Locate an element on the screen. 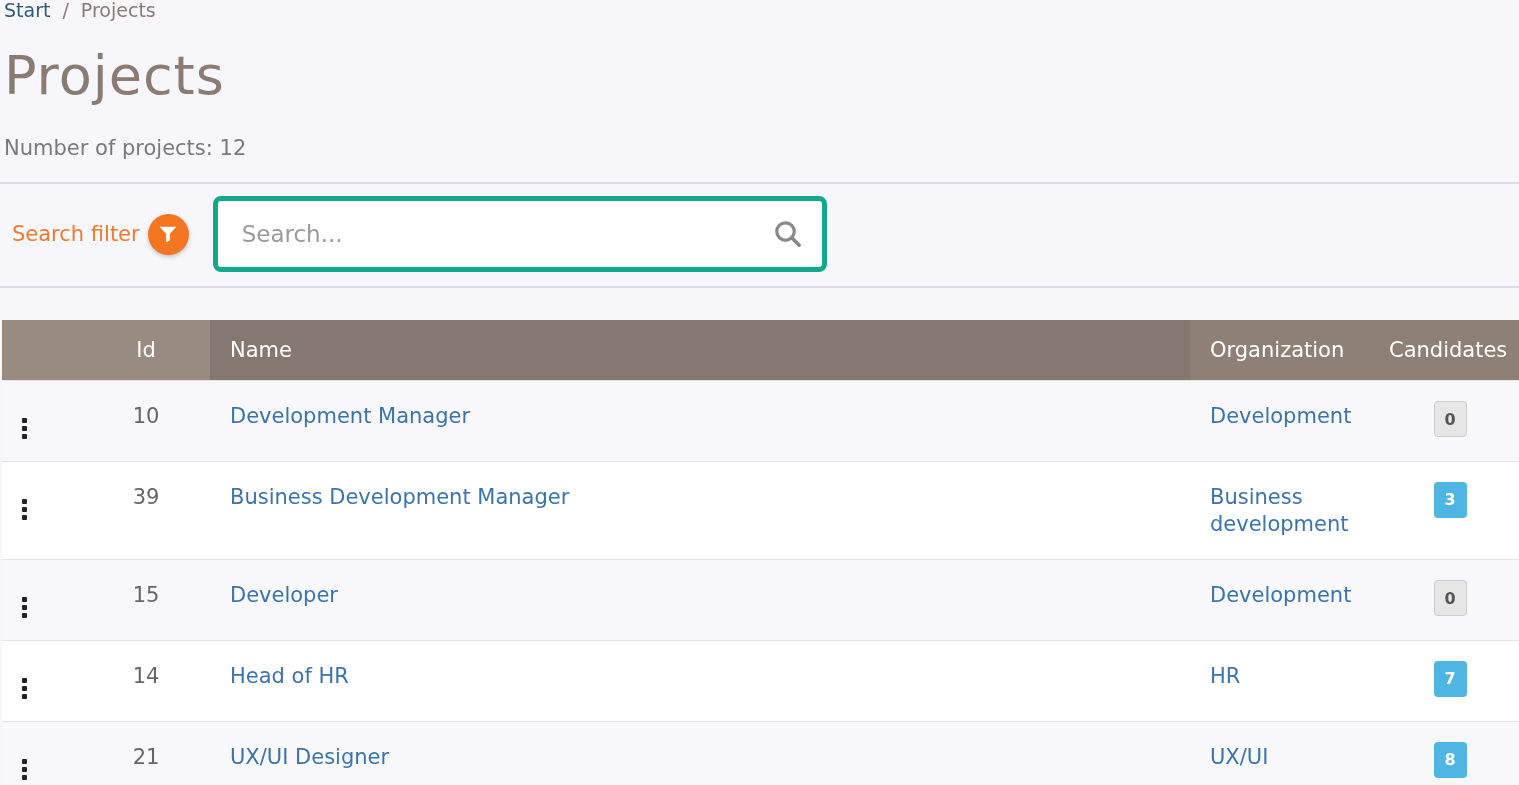  search-filter-button: Search filter is located at coordinates (100, 234).